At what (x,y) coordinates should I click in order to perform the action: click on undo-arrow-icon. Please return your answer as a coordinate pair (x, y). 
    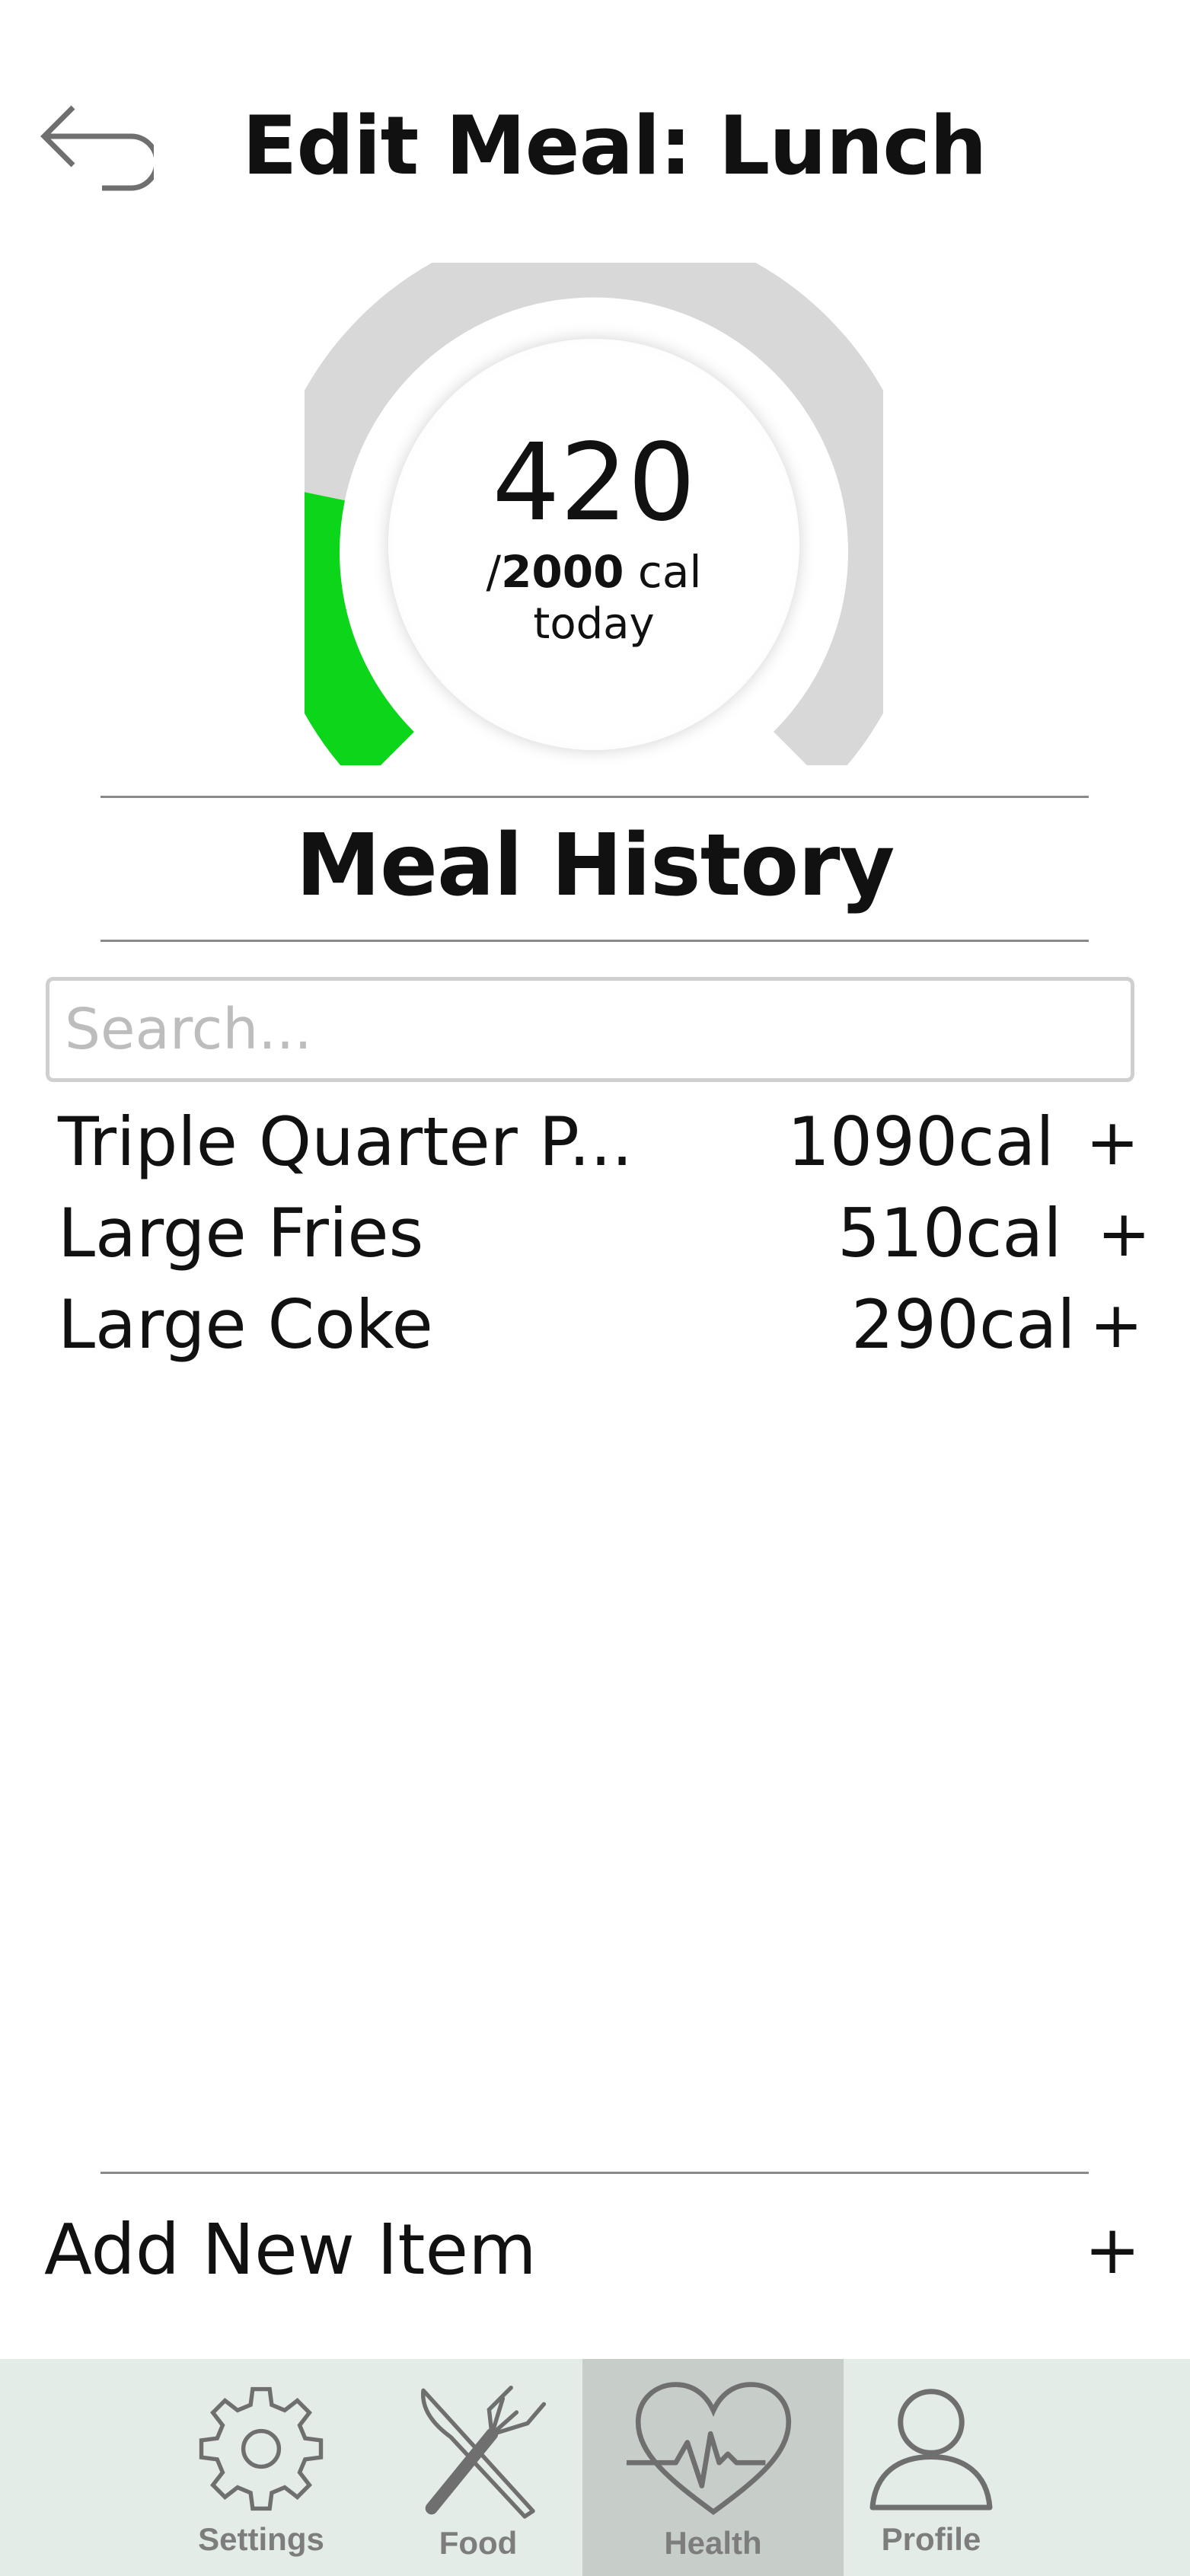
    Looking at the image, I should click on (100, 148).